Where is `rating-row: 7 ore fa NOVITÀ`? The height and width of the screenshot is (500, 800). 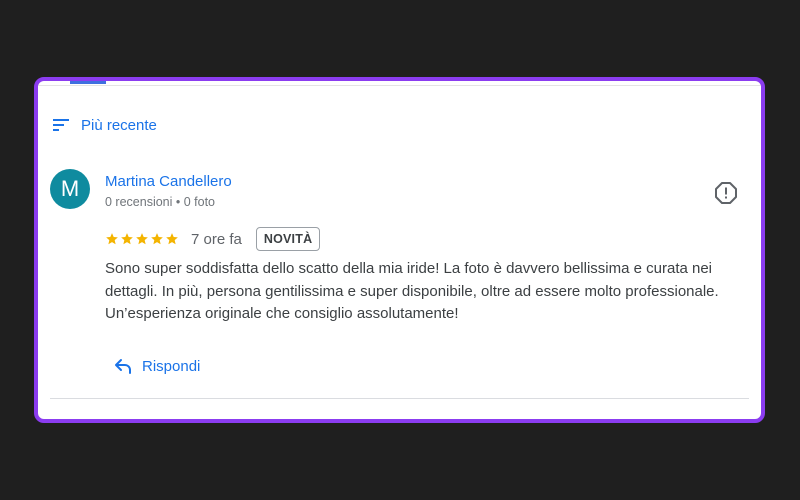
rating-row: 7 ore fa NOVITÀ is located at coordinates (213, 239).